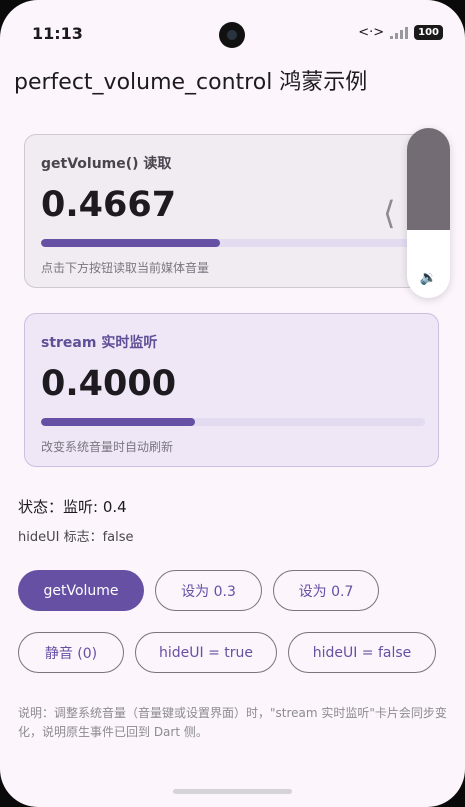 The height and width of the screenshot is (807, 465). I want to click on signal-icon, so click(399, 32).